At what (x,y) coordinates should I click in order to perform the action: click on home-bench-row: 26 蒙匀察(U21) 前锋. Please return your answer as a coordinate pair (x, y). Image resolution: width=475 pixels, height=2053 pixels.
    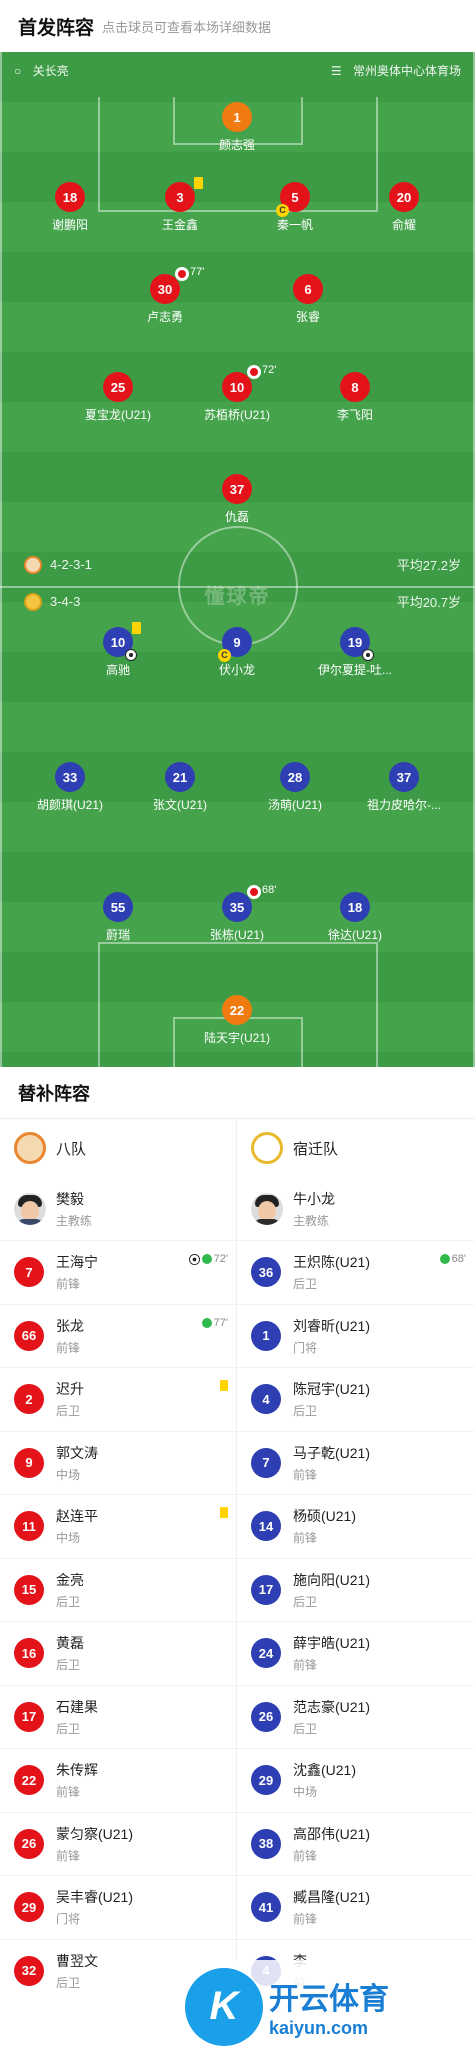
    Looking at the image, I should click on (118, 1843).